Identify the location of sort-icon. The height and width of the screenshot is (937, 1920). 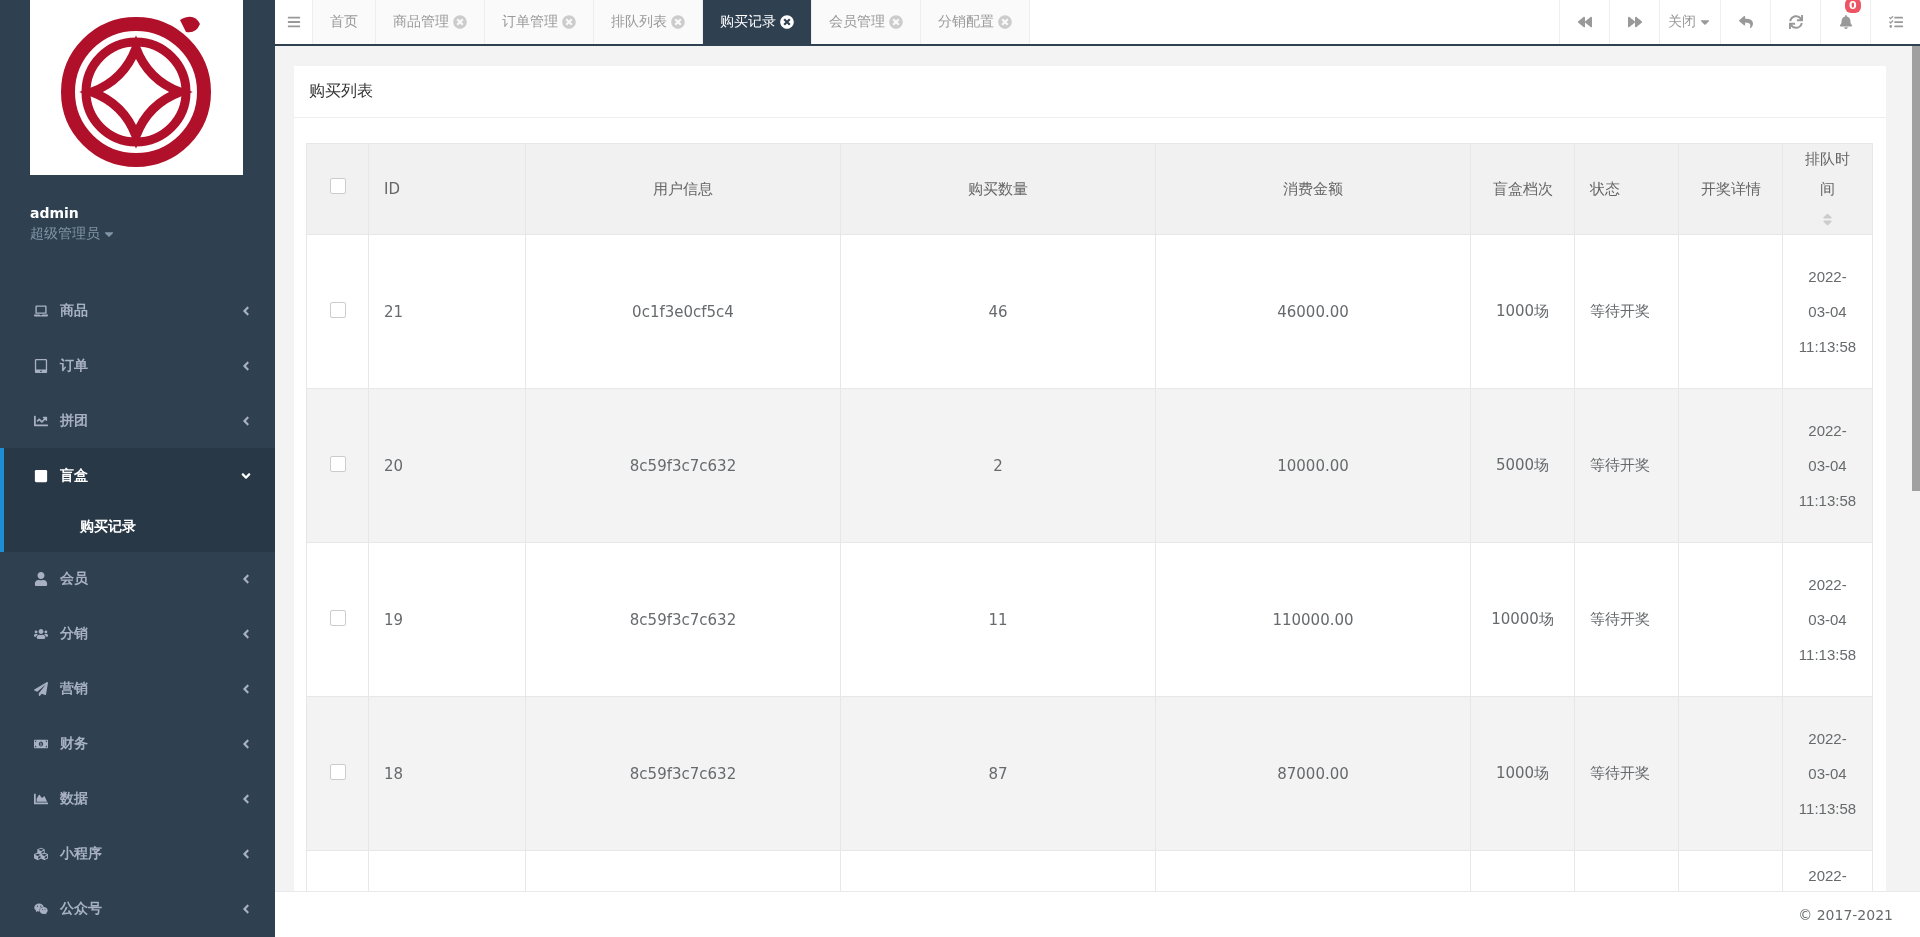
(1827, 219).